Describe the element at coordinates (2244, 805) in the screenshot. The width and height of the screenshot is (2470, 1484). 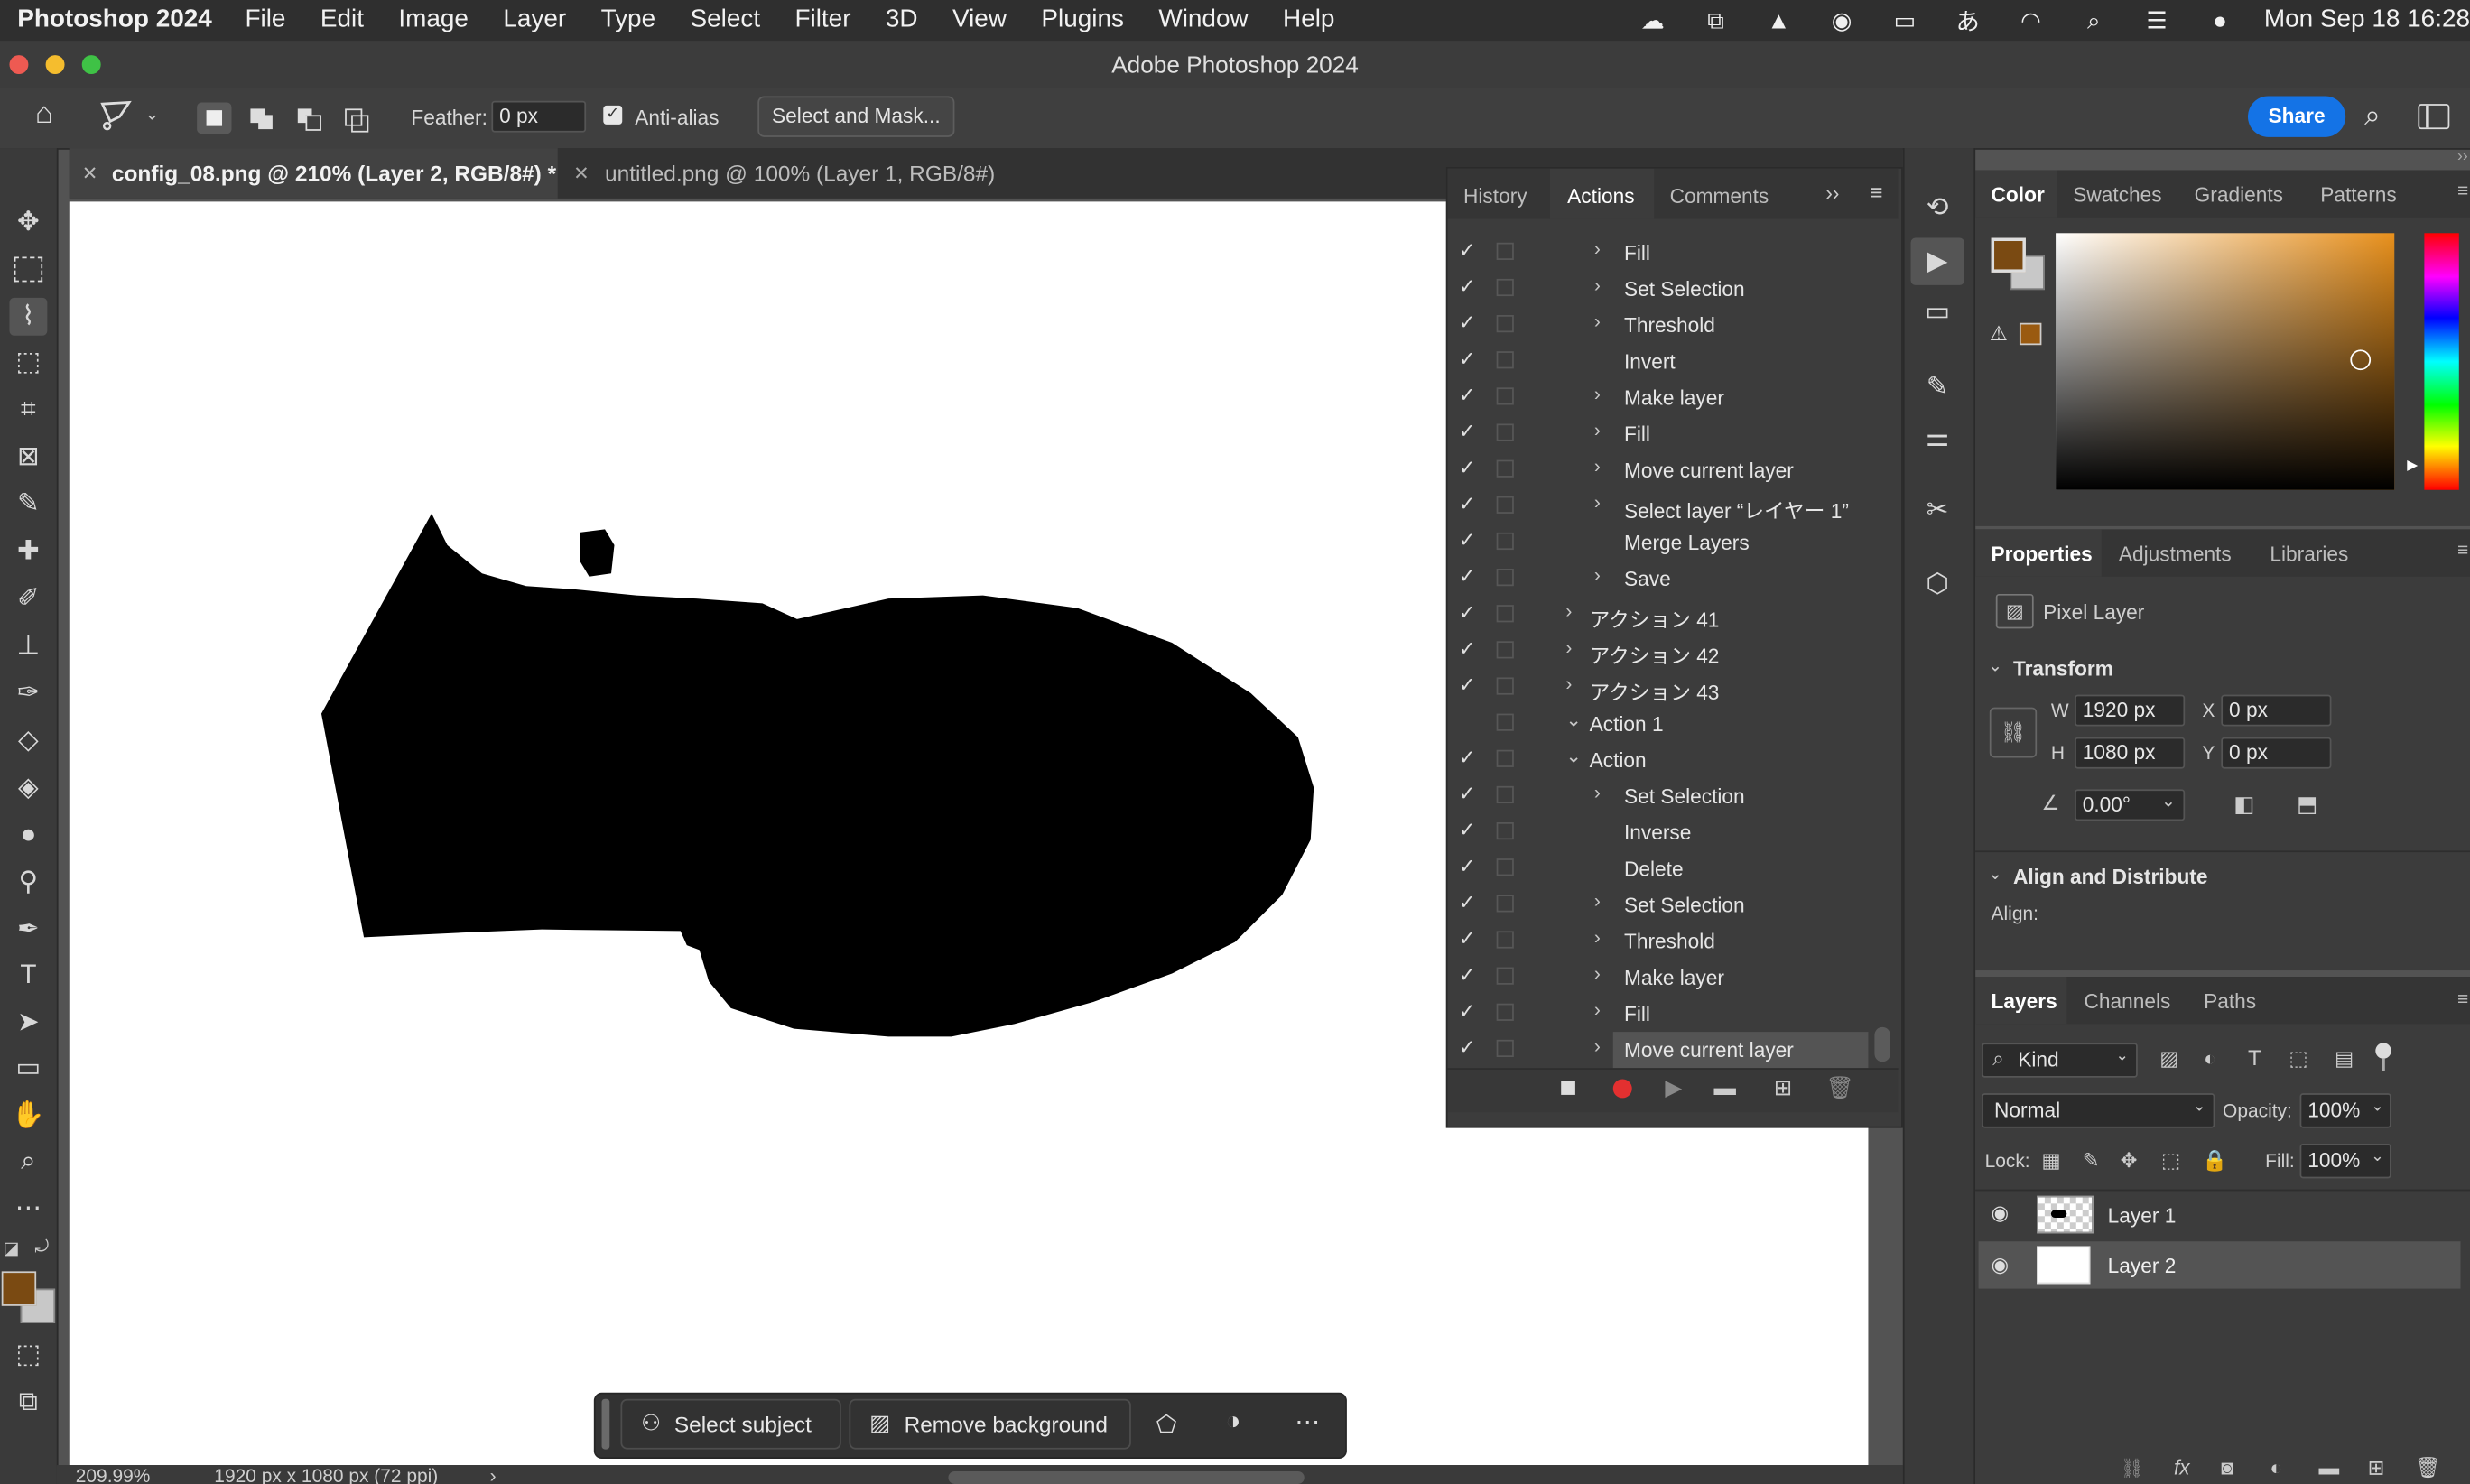
I see `flip-horizontal-icon: ◧` at that location.